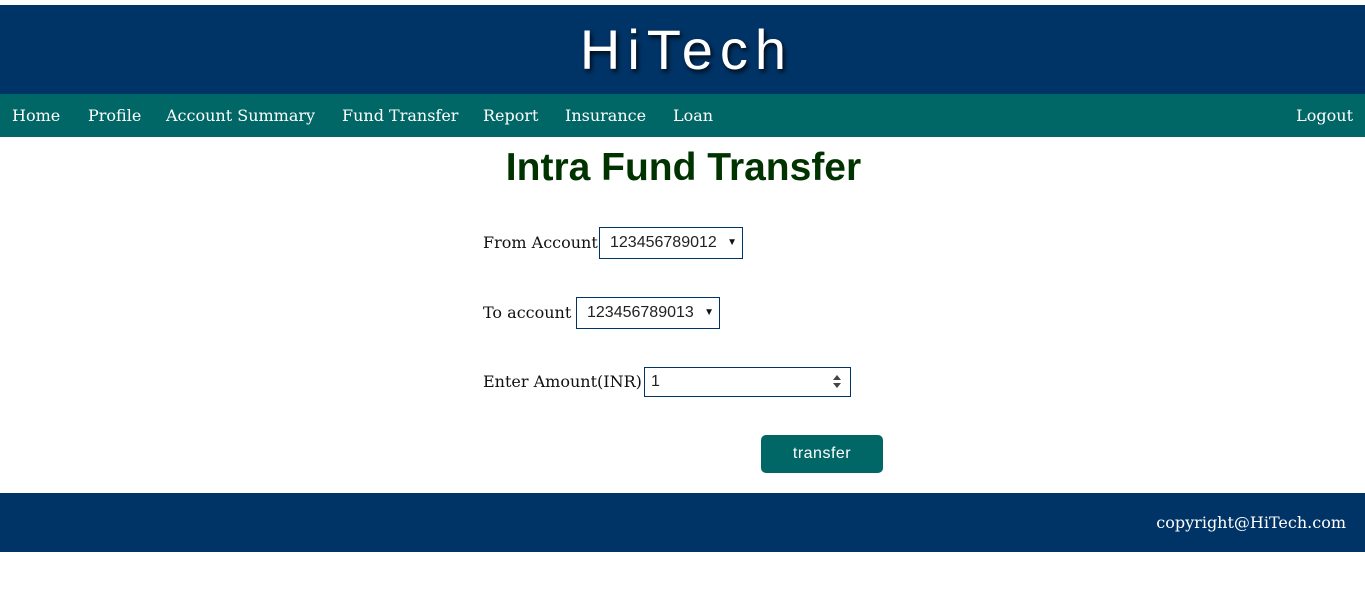  Describe the element at coordinates (747, 382) in the screenshot. I see `amount-input: 1` at that location.